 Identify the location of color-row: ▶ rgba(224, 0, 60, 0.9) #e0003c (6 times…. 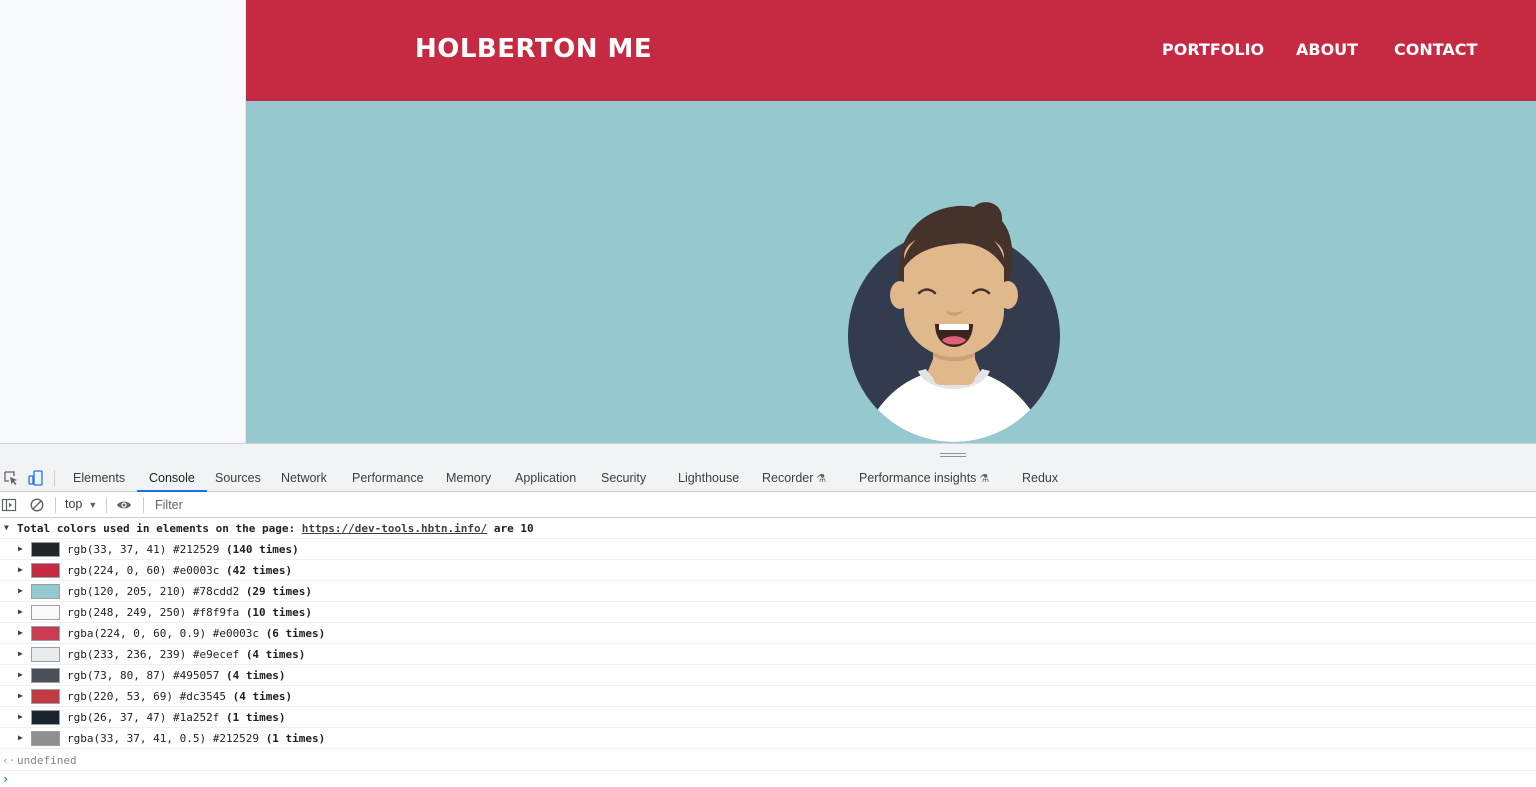
(768, 633).